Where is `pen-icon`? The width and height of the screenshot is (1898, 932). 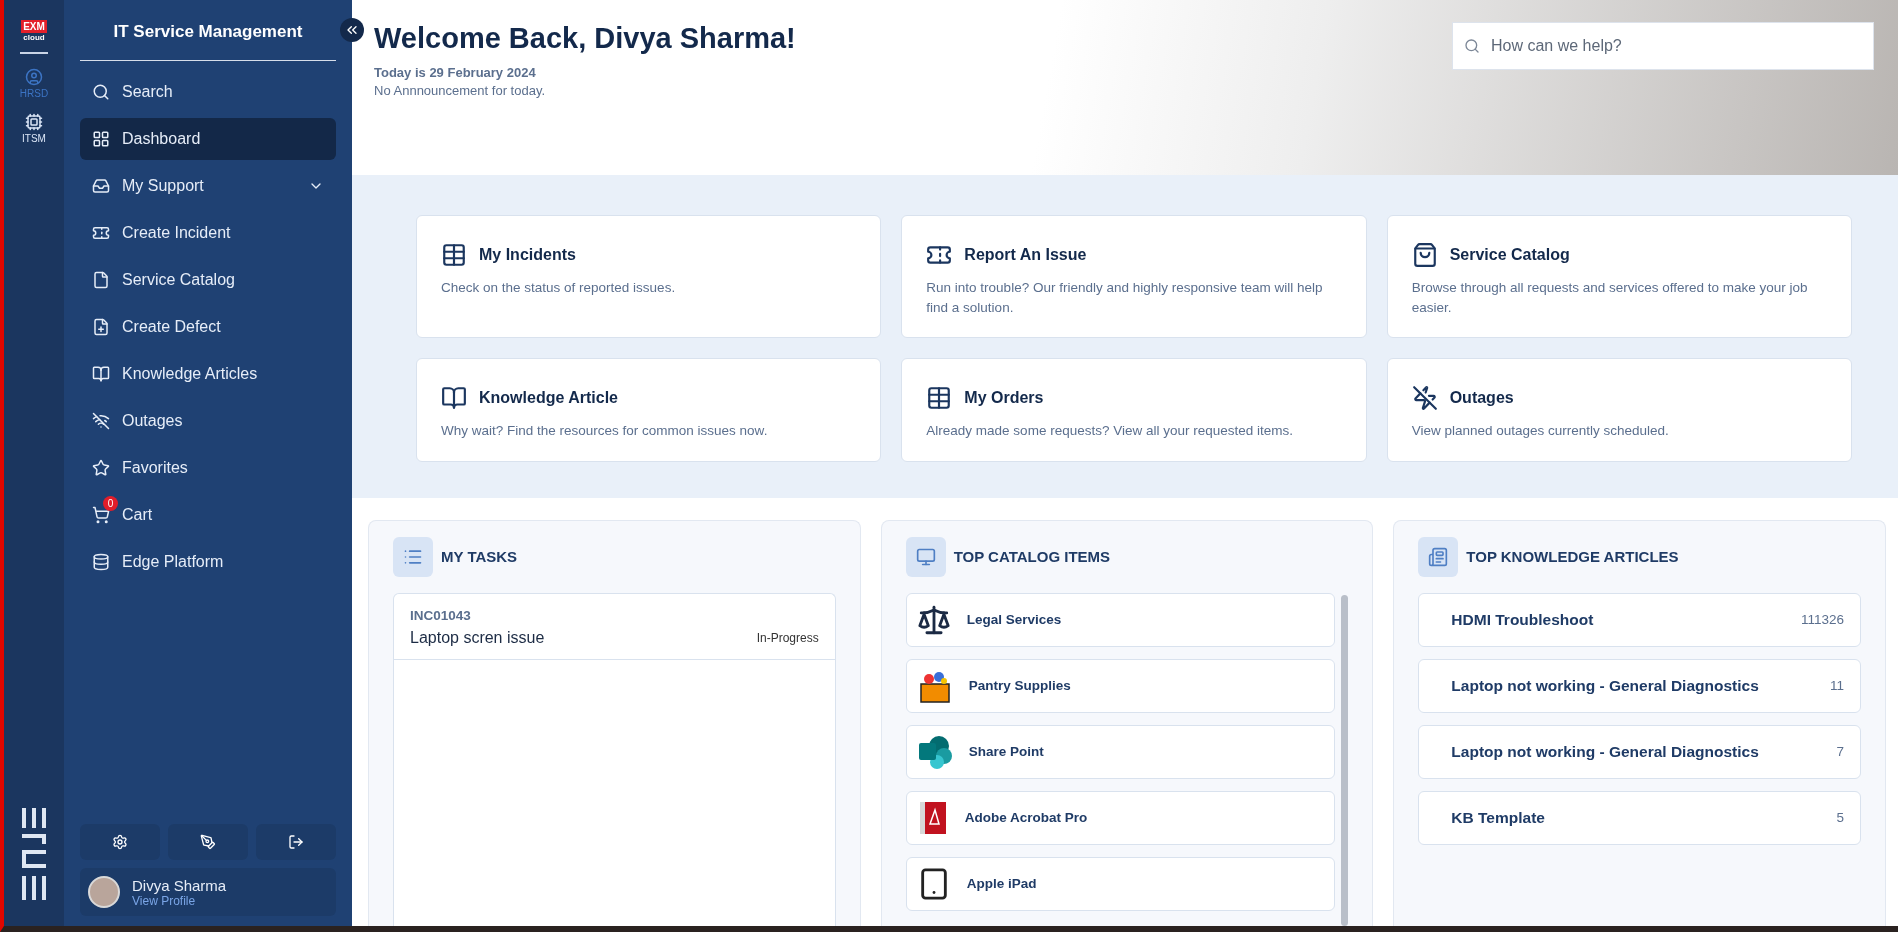
pen-icon is located at coordinates (208, 842).